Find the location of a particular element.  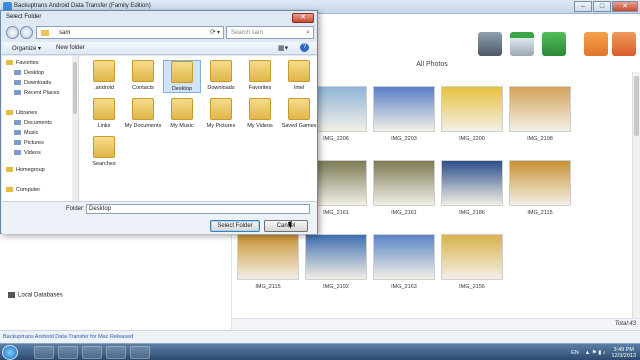

total-count: Total:43 is located at coordinates (625, 324).